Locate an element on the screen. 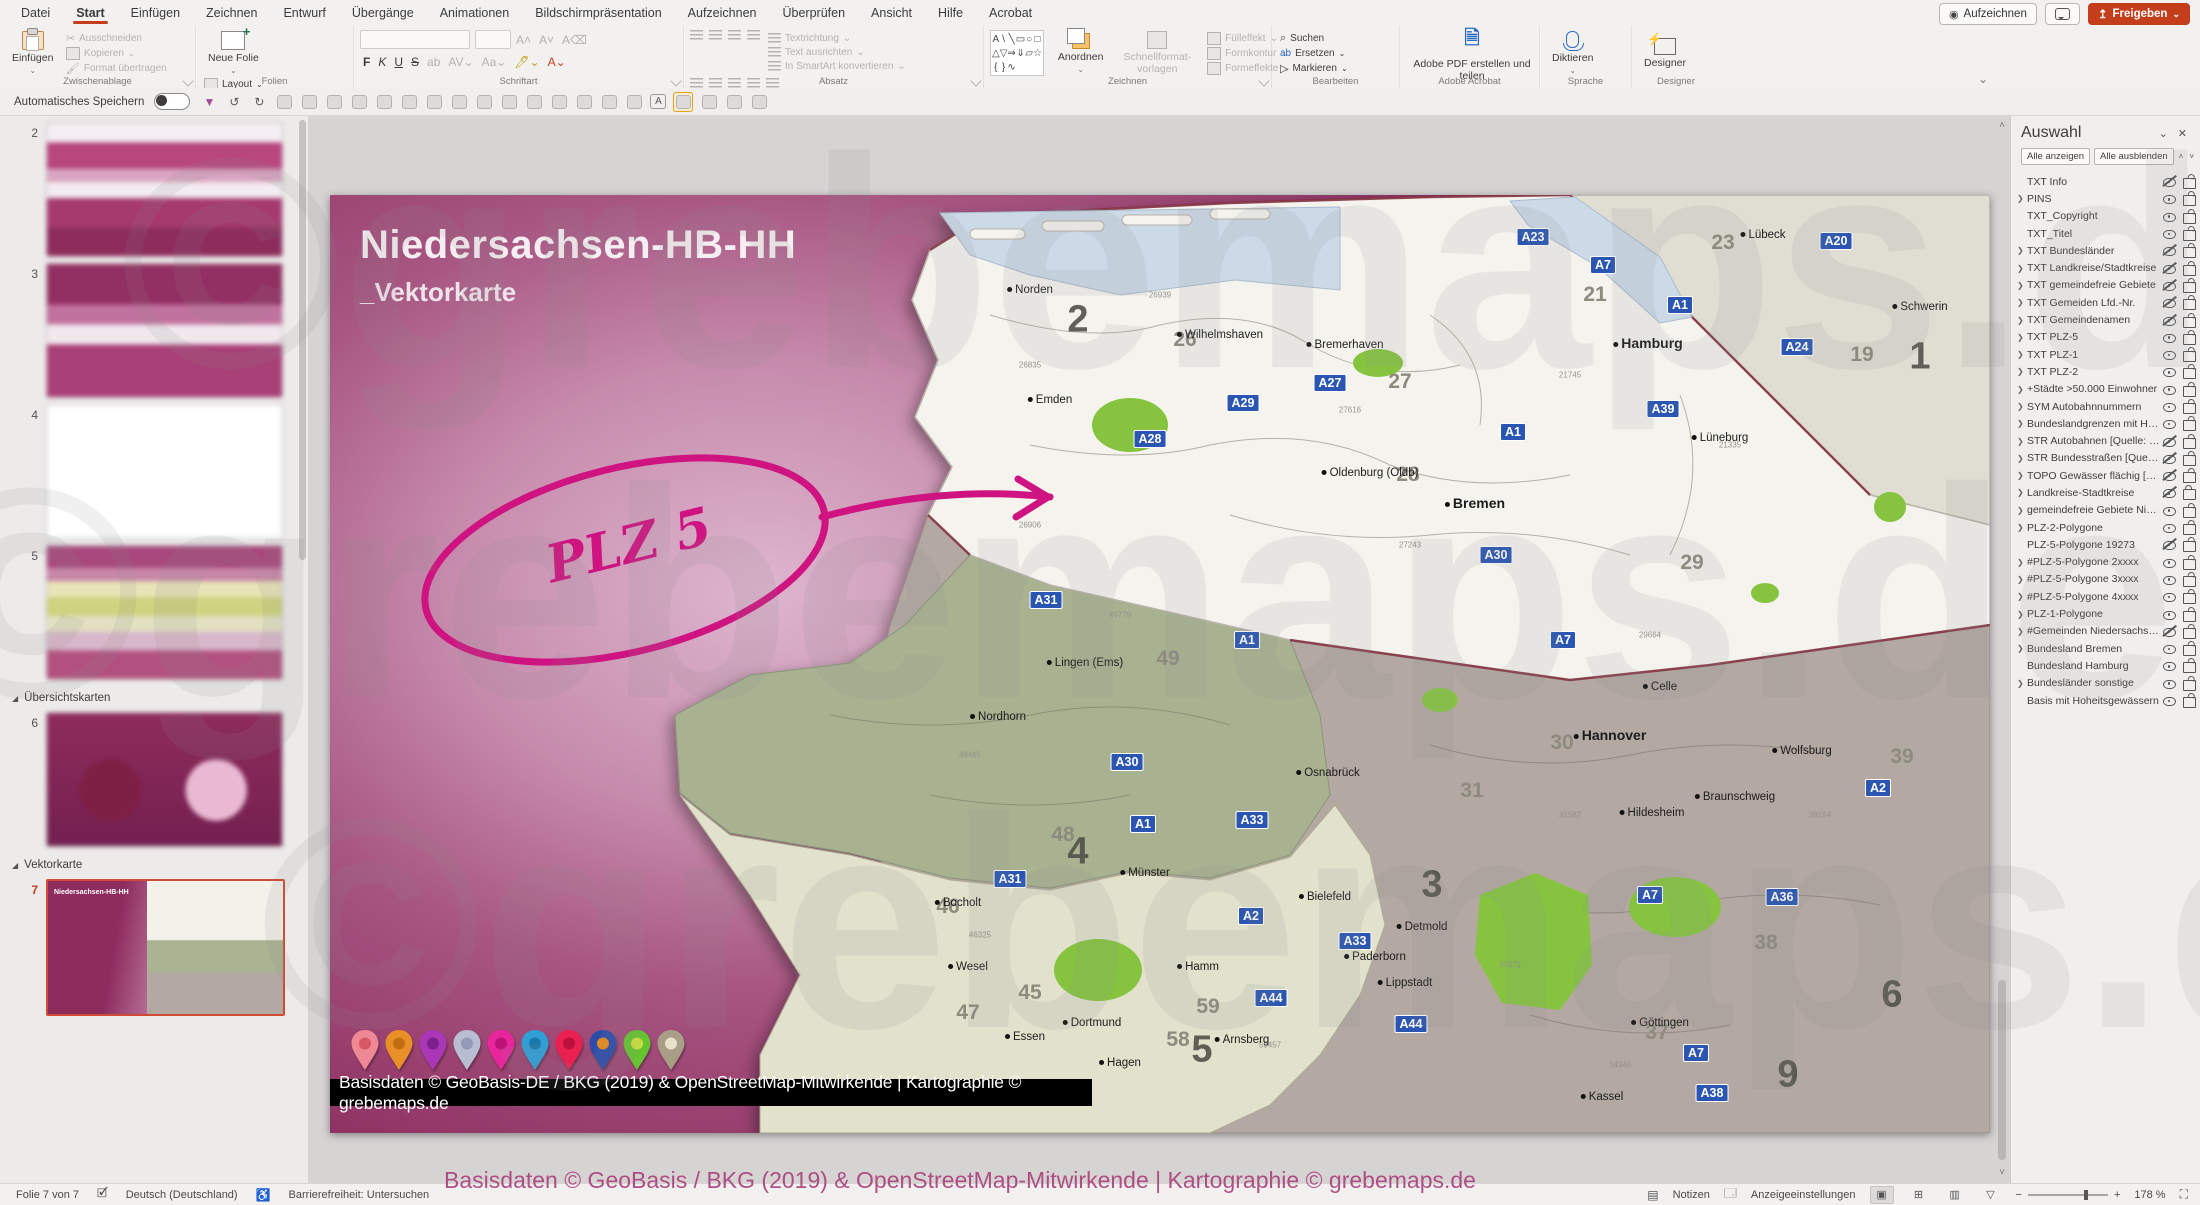 Image resolution: width=2200 pixels, height=1205 pixels. slide-thumbnail-7: Niedersachsen-HB-HH is located at coordinates (165, 947).